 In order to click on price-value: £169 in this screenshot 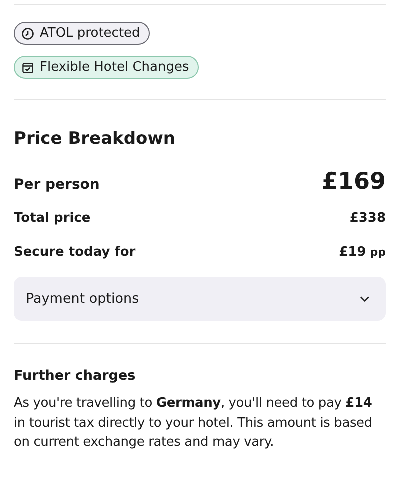, I will do `click(354, 182)`.